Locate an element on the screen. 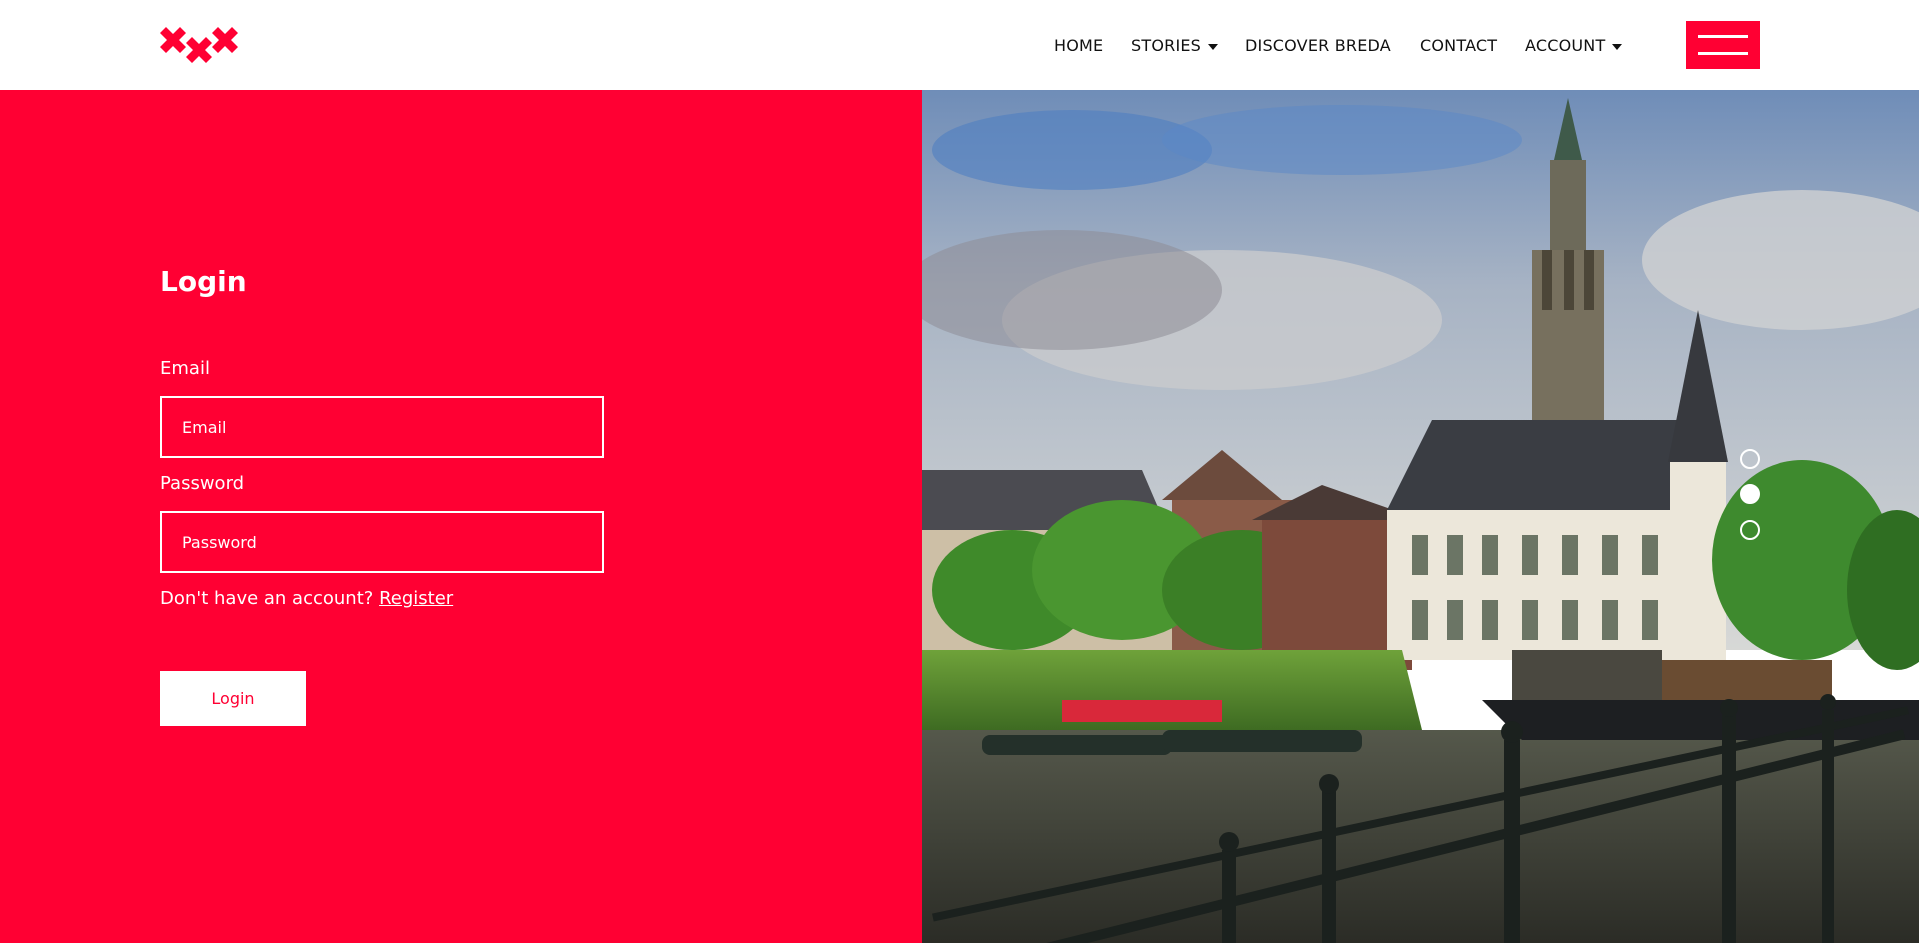 The height and width of the screenshot is (943, 1919). slider-dot-2-active is located at coordinates (1750, 494).